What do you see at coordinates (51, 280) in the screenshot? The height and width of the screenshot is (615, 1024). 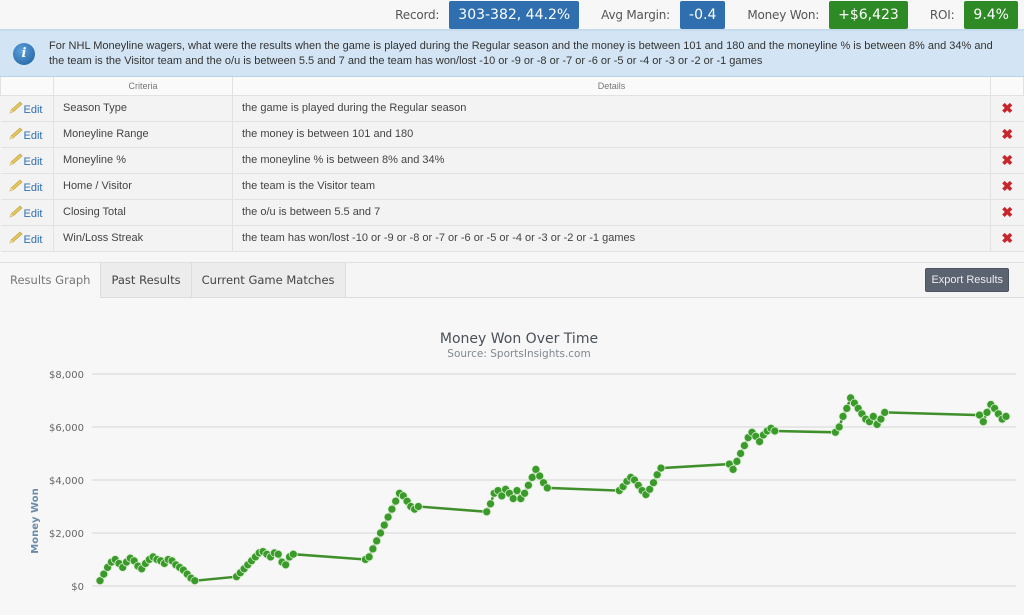 I see `tab-results-graph: Results Graph` at bounding box center [51, 280].